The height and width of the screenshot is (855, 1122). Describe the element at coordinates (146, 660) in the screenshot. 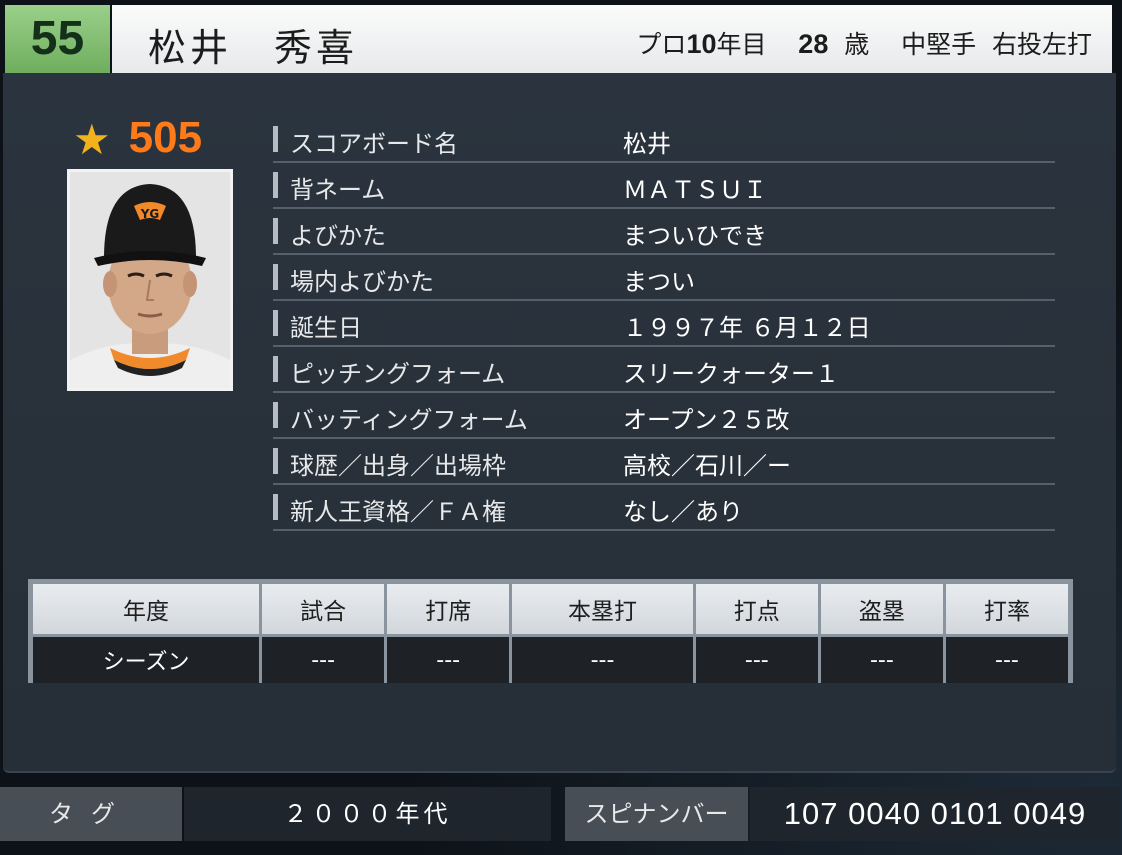

I see `stats-cell-year: シーズン` at that location.